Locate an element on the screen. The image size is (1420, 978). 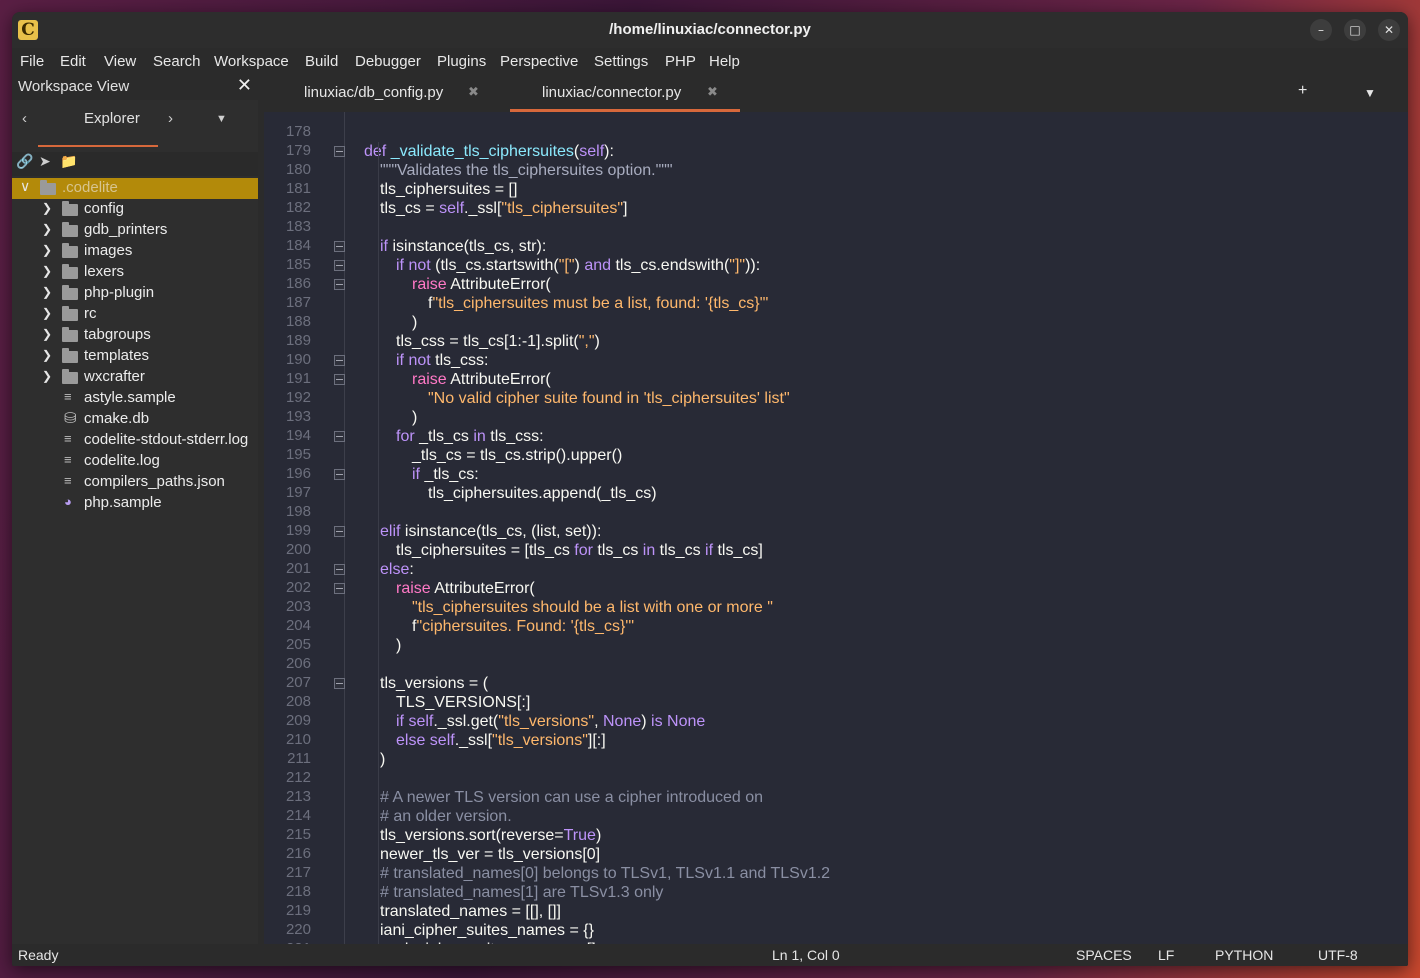
tree-item: ❯ config is located at coordinates (135, 209).